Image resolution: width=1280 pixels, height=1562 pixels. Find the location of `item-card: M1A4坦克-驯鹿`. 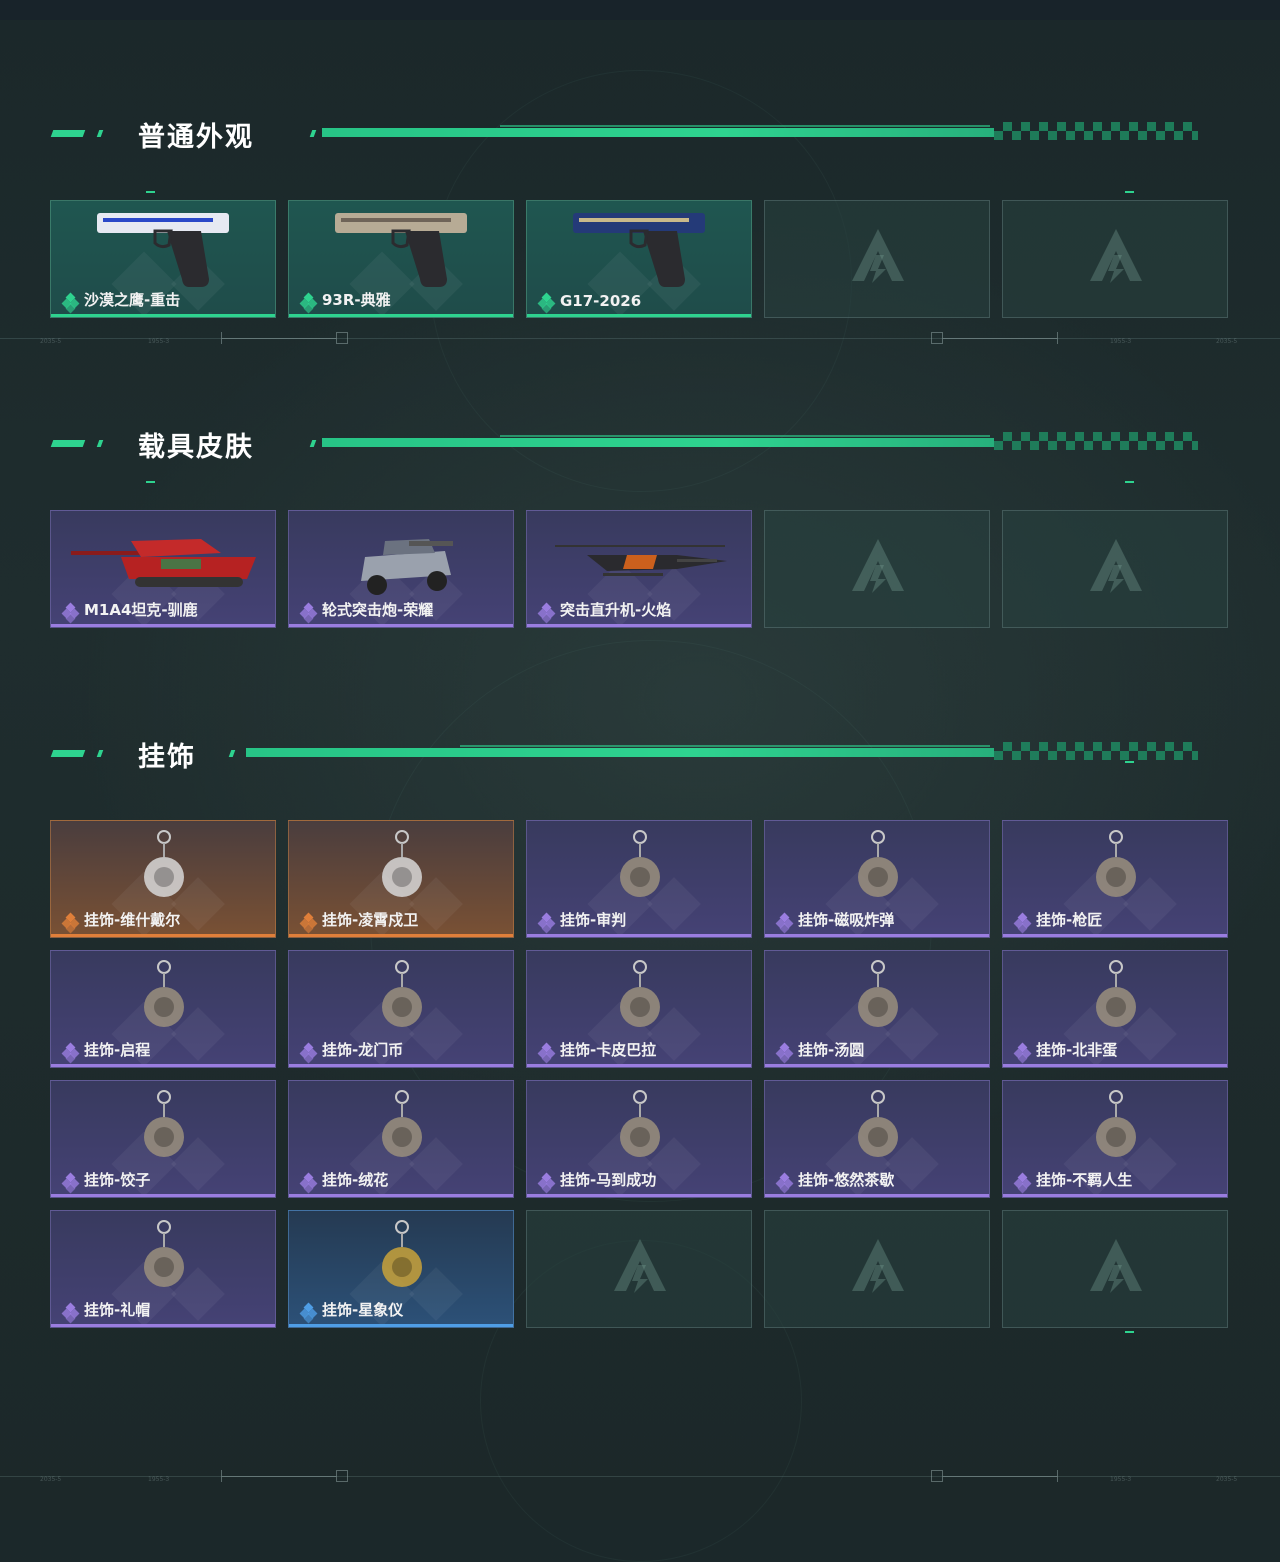

item-card: M1A4坦克-驯鹿 is located at coordinates (163, 569).